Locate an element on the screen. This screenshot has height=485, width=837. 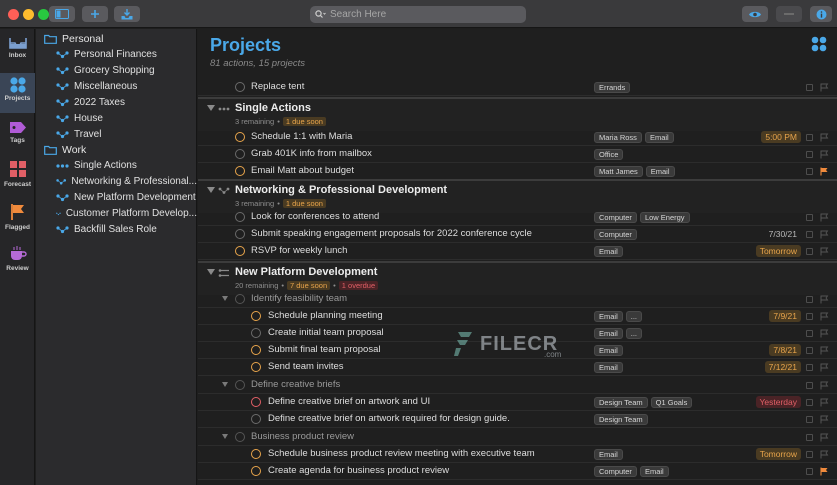
tag-chip: Computer is located at coordinates (615, 217).